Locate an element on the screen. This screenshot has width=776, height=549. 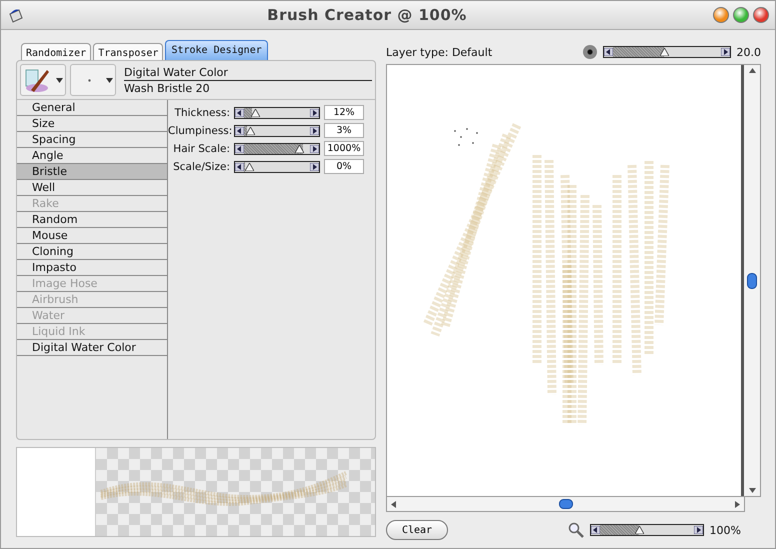
section-item: Size is located at coordinates (92, 124).